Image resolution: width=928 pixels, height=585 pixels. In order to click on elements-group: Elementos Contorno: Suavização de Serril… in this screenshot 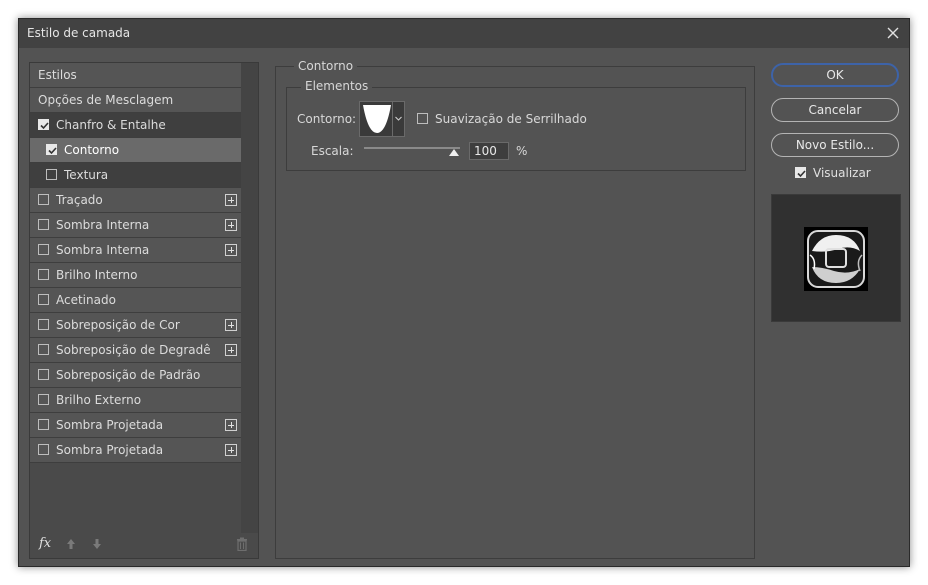, I will do `click(516, 125)`.